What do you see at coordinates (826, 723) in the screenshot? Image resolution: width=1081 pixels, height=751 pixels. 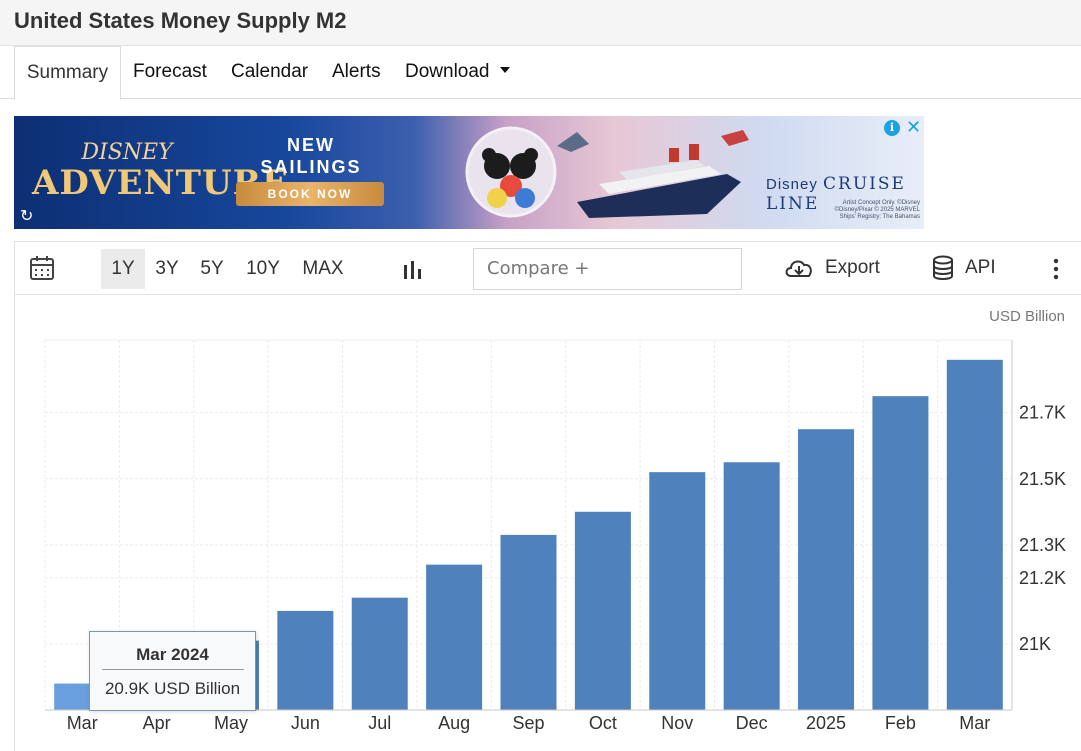 I see `x-tick-label: 2025` at bounding box center [826, 723].